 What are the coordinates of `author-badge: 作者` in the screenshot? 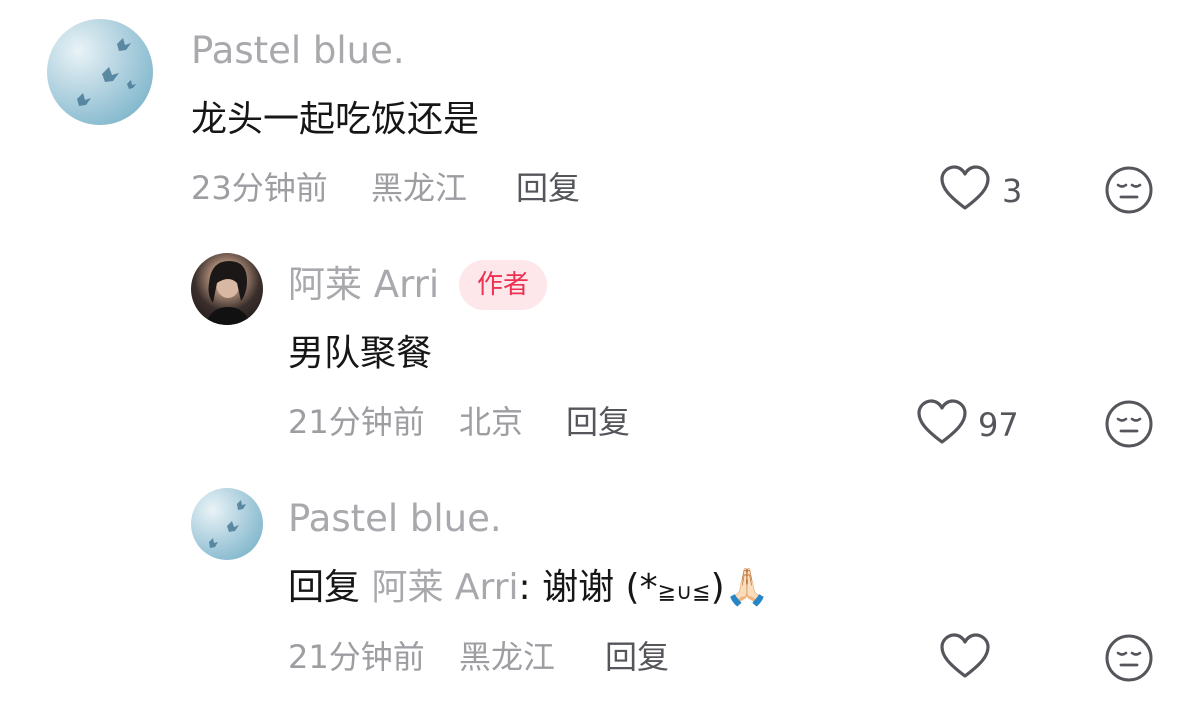 It's located at (503, 285).